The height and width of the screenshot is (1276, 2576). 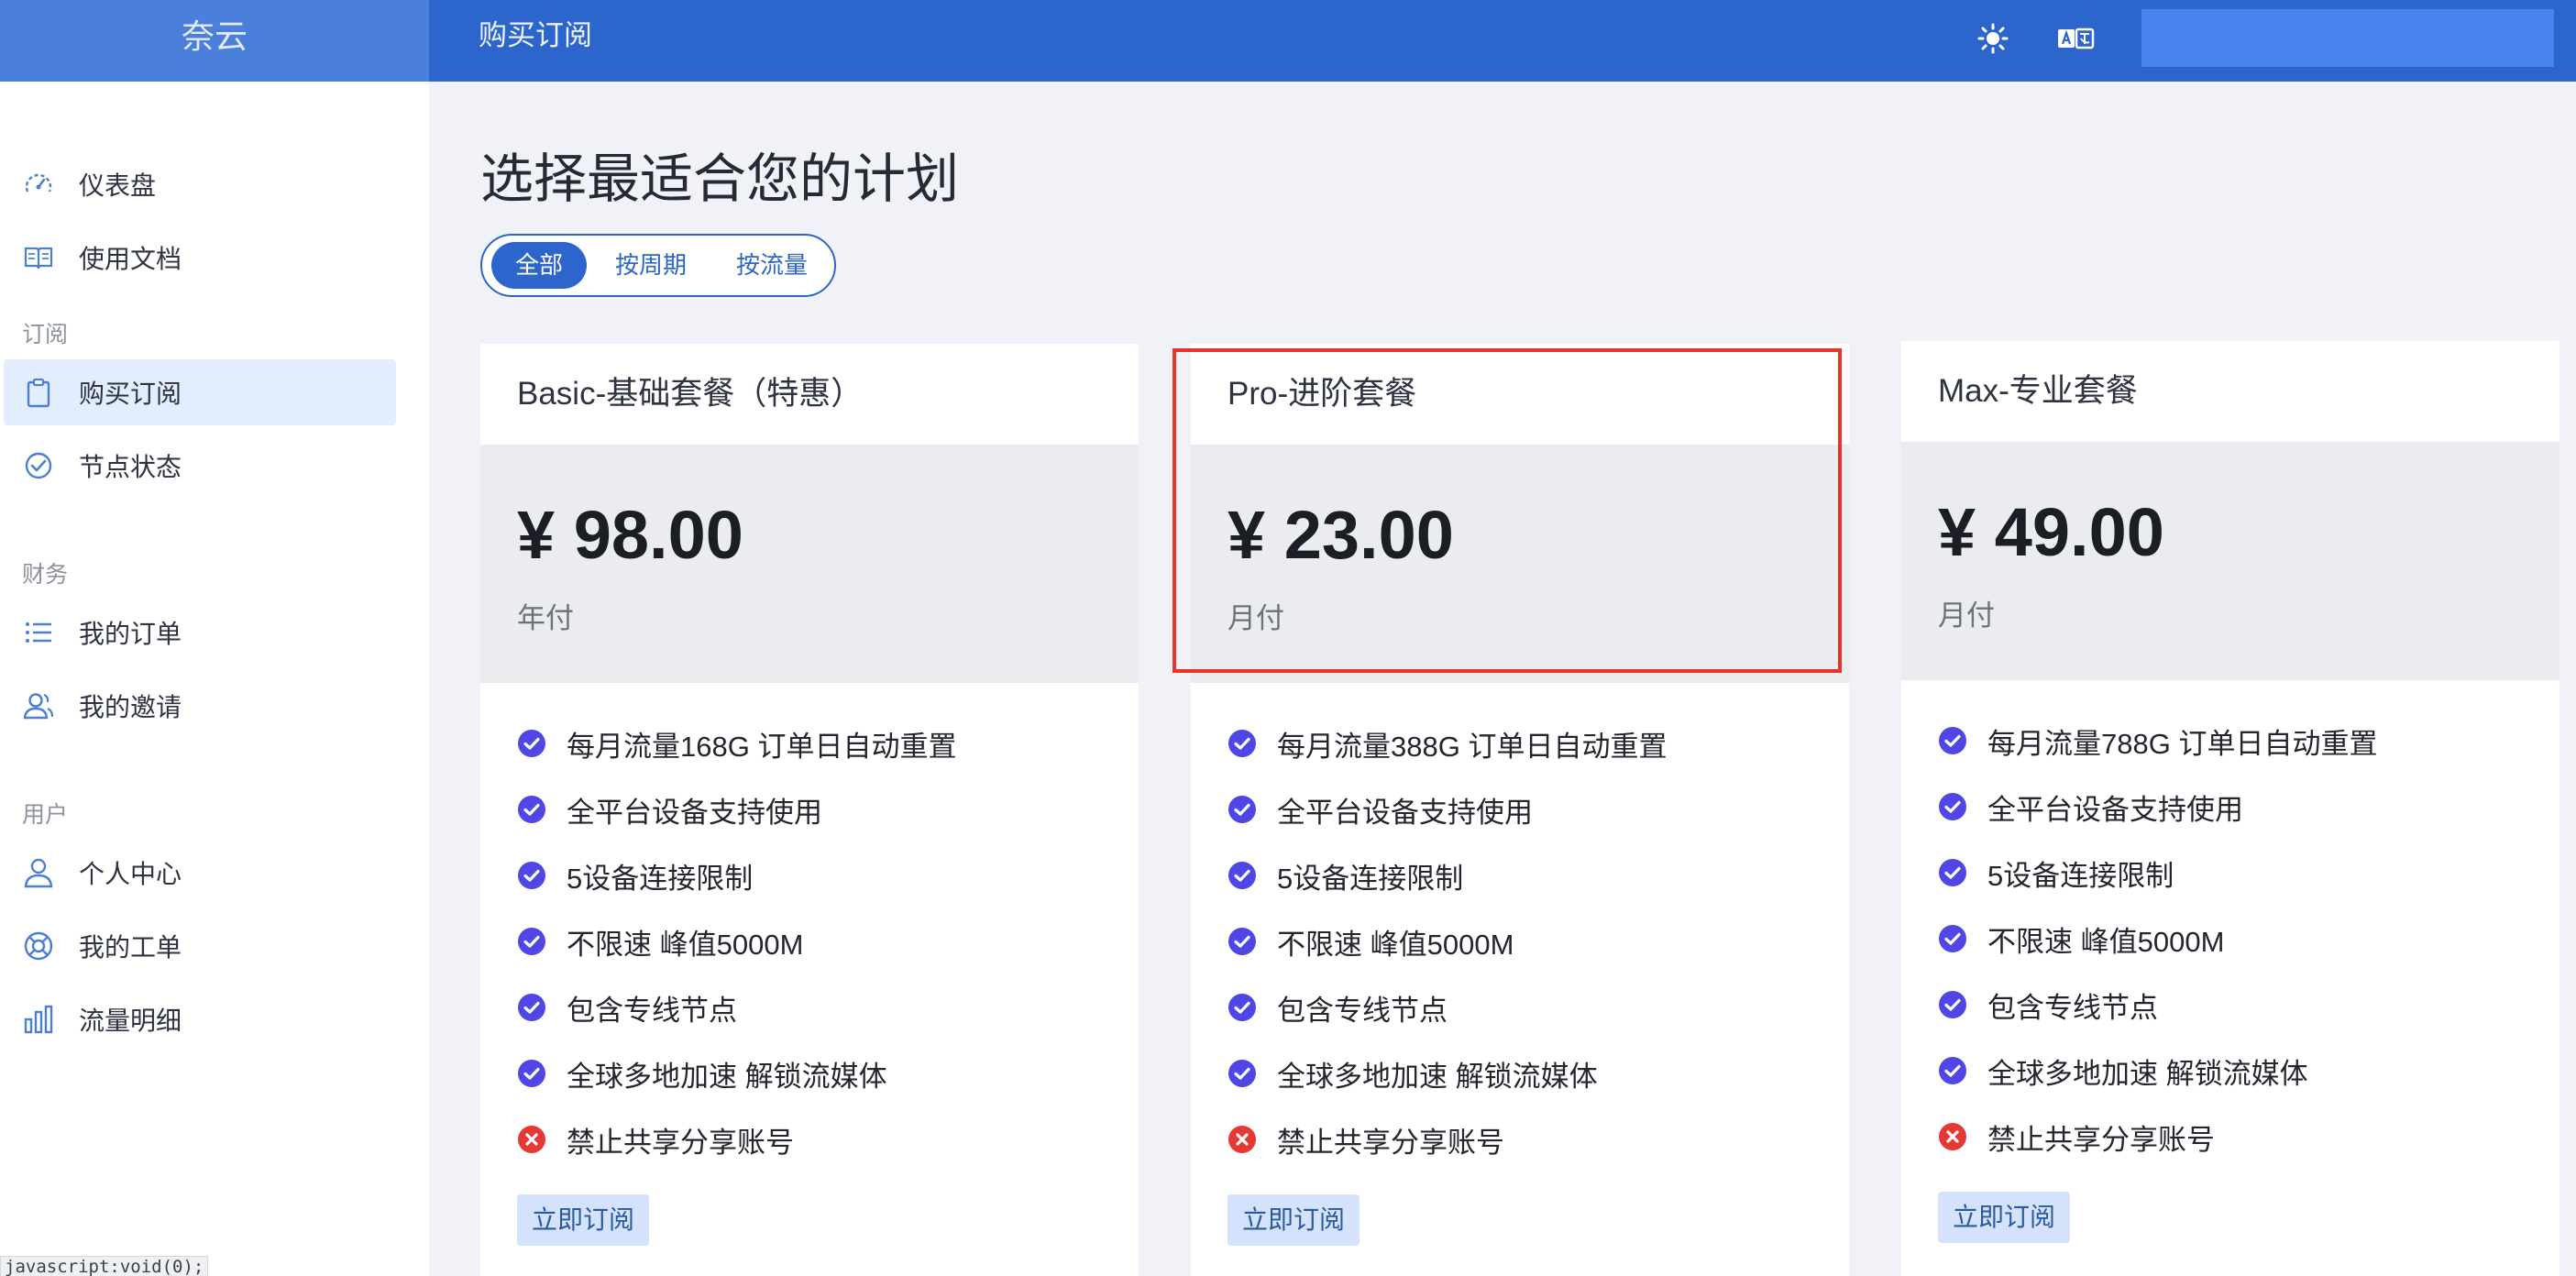 I want to click on sidebar-item-label: 我的工单, so click(x=130, y=947).